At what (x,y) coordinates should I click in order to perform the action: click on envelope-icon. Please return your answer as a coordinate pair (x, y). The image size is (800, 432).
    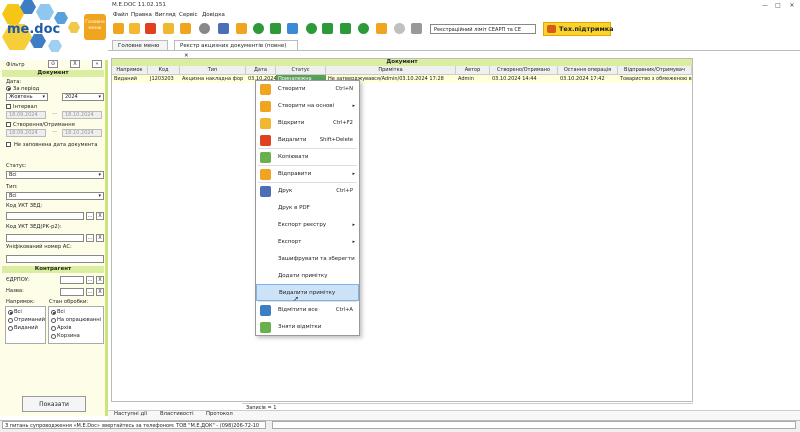
    Looking at the image, I should click on (345, 28).